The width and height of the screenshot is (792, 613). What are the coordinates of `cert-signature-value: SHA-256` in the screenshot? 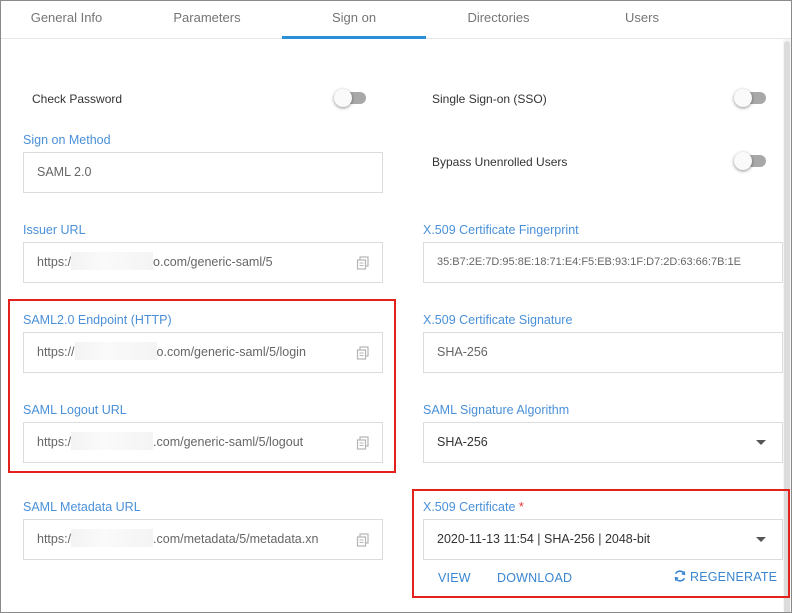 It's located at (462, 352).